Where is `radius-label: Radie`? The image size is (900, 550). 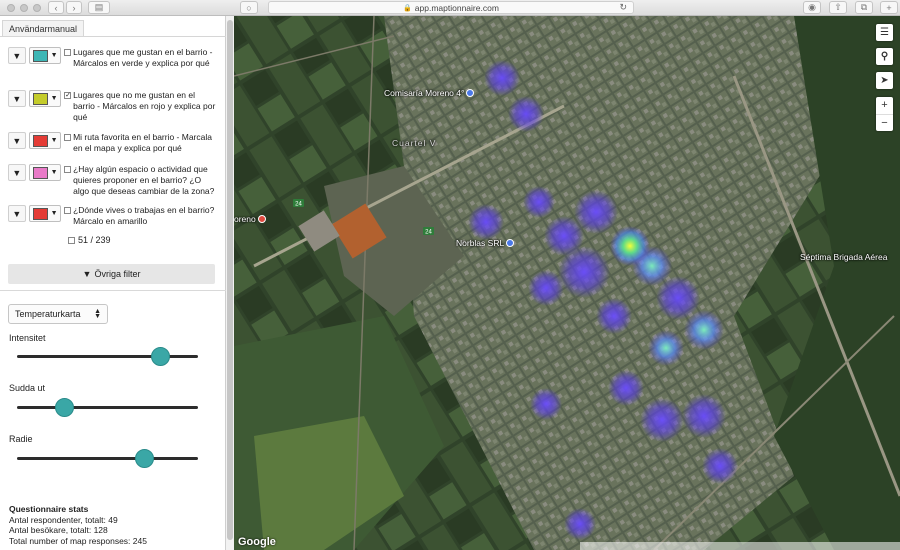 radius-label: Radie is located at coordinates (21, 439).